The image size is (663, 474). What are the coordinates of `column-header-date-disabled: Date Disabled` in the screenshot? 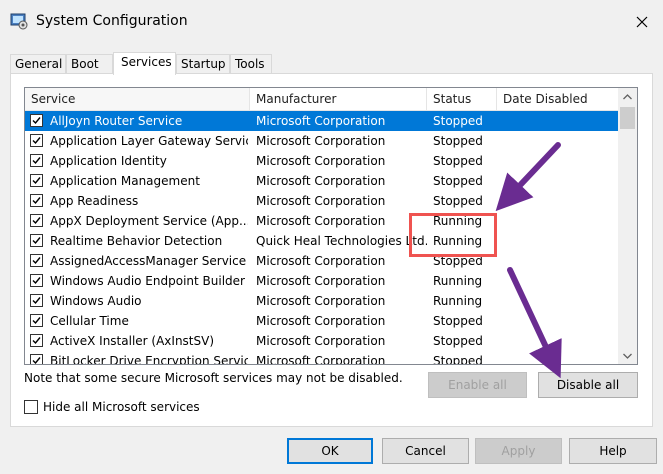 It's located at (557, 99).